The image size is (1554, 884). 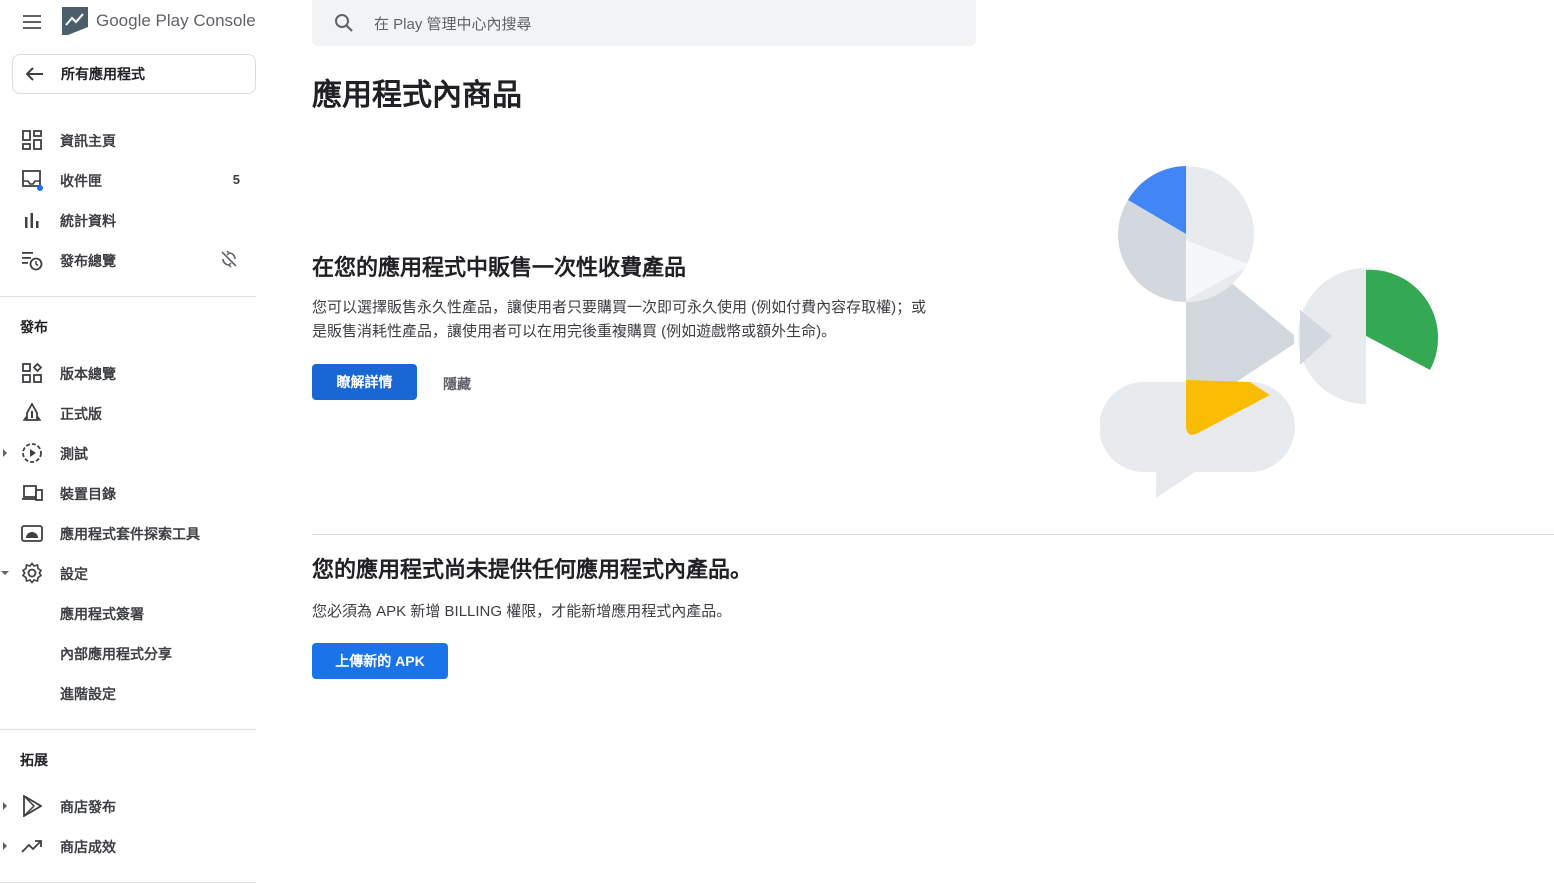 What do you see at coordinates (644, 23) in the screenshot?
I see `search-bar: 在 Play 管理中心內搜尋` at bounding box center [644, 23].